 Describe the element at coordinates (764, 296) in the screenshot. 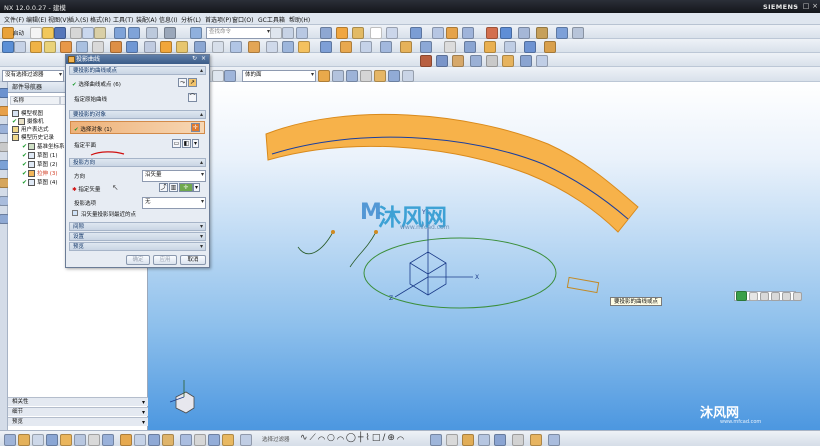

I see `moon-icon` at that location.